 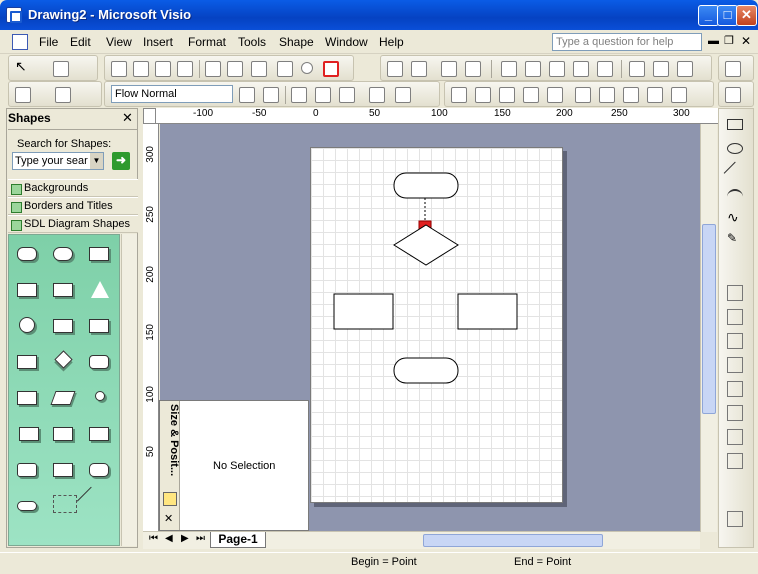 I want to click on sdl-shape-terminator, so click(x=27, y=506).